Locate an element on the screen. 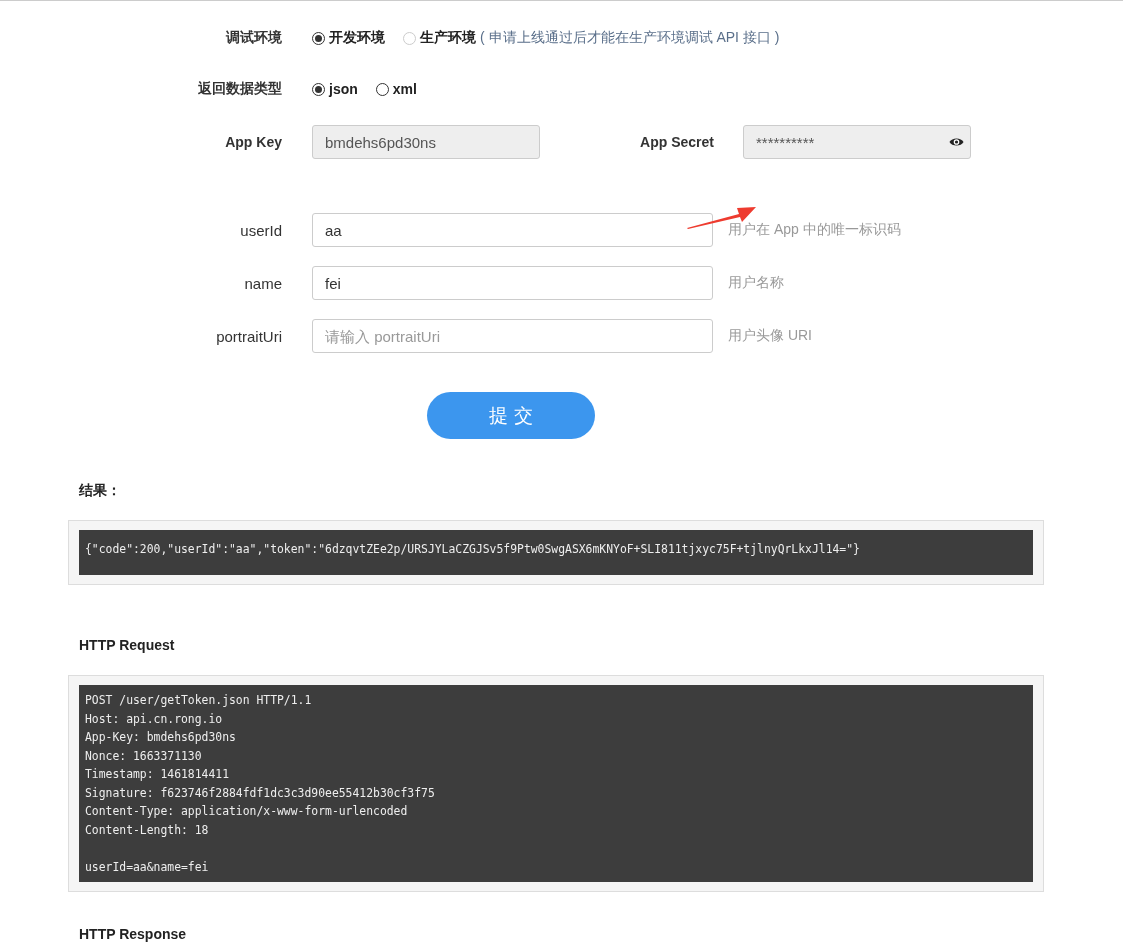 This screenshot has width=1123, height=945. field-hint: 用户头像 URI is located at coordinates (770, 336).